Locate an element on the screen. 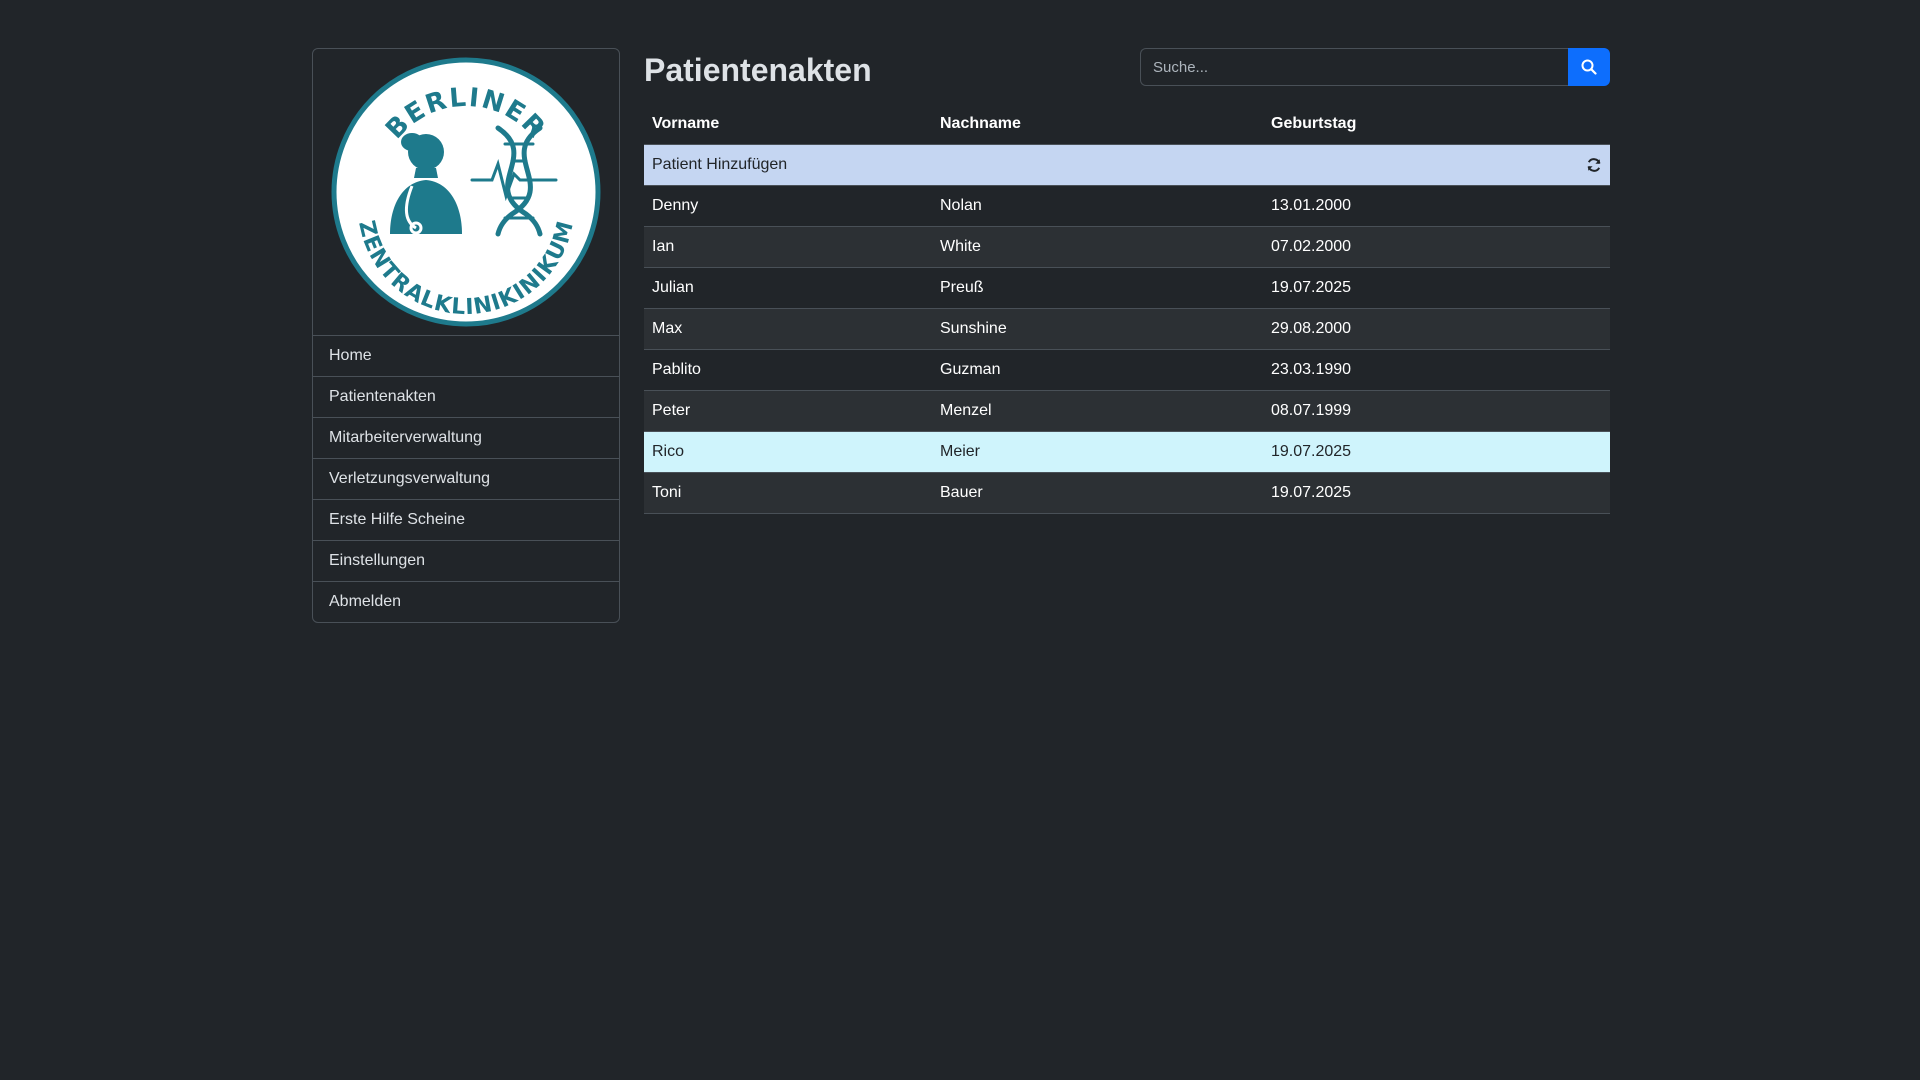 This screenshot has height=1080, width=1920. cell-vorname: Ian is located at coordinates (788, 247).